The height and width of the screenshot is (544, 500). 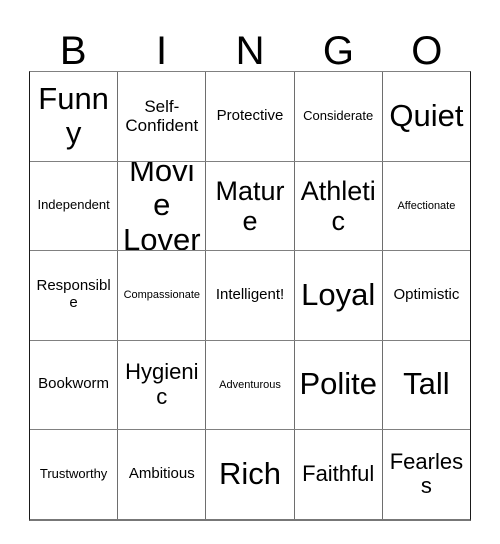 What do you see at coordinates (427, 51) in the screenshot?
I see `bingo-header-letter: O` at bounding box center [427, 51].